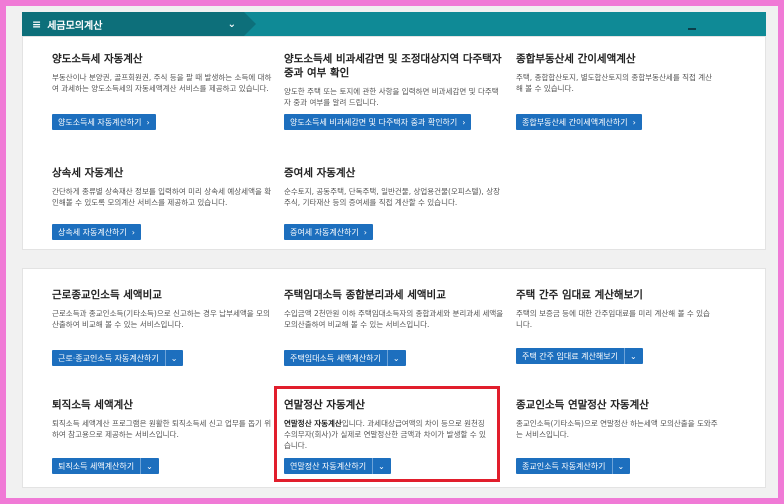 The width and height of the screenshot is (784, 504). I want to click on button-label: 양도소득세 비과세감면 및 다주택자 중과 확인하기, so click(374, 122).